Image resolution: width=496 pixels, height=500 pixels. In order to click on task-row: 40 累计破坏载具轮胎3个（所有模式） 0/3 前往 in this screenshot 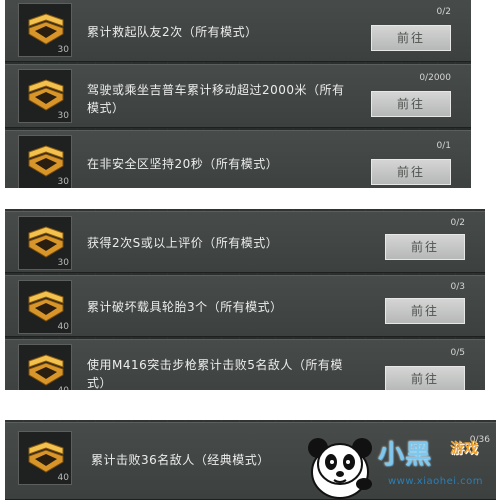, I will do `click(245, 306)`.